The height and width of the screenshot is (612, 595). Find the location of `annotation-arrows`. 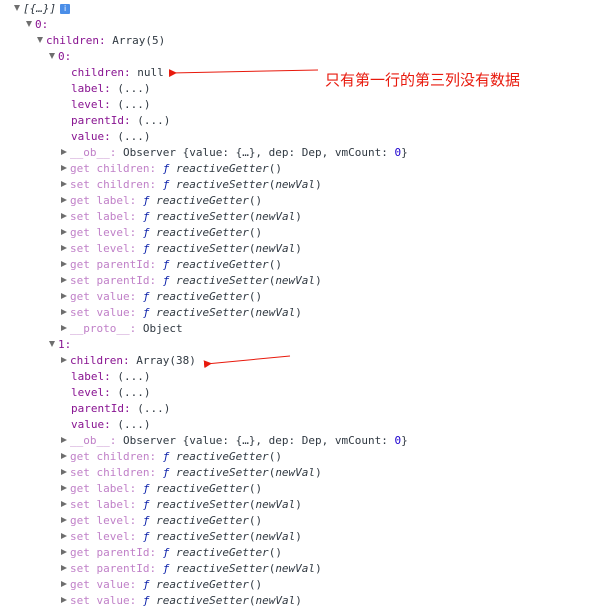

annotation-arrows is located at coordinates (243, 219).